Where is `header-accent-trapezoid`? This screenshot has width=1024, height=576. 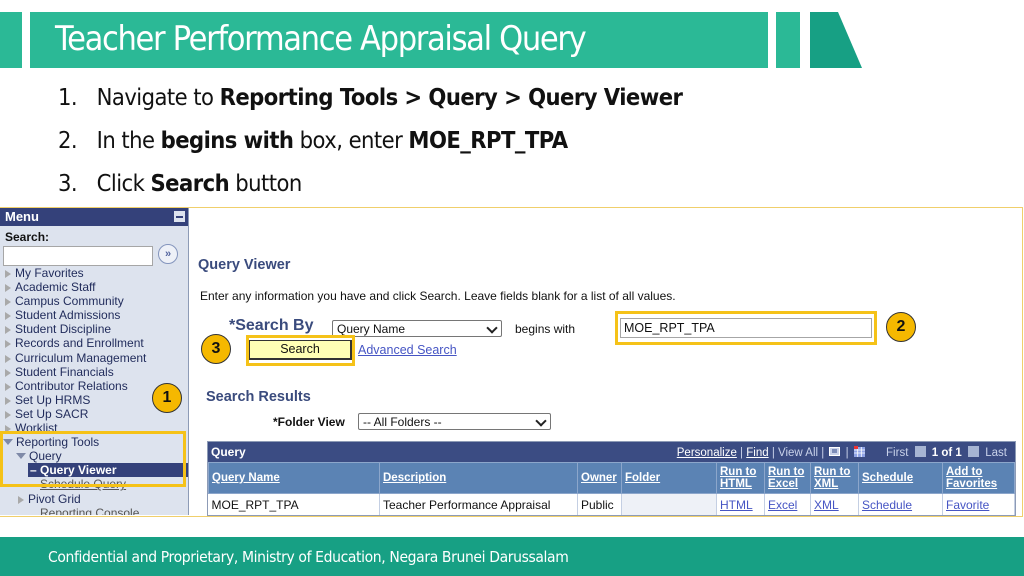 header-accent-trapezoid is located at coordinates (836, 40).